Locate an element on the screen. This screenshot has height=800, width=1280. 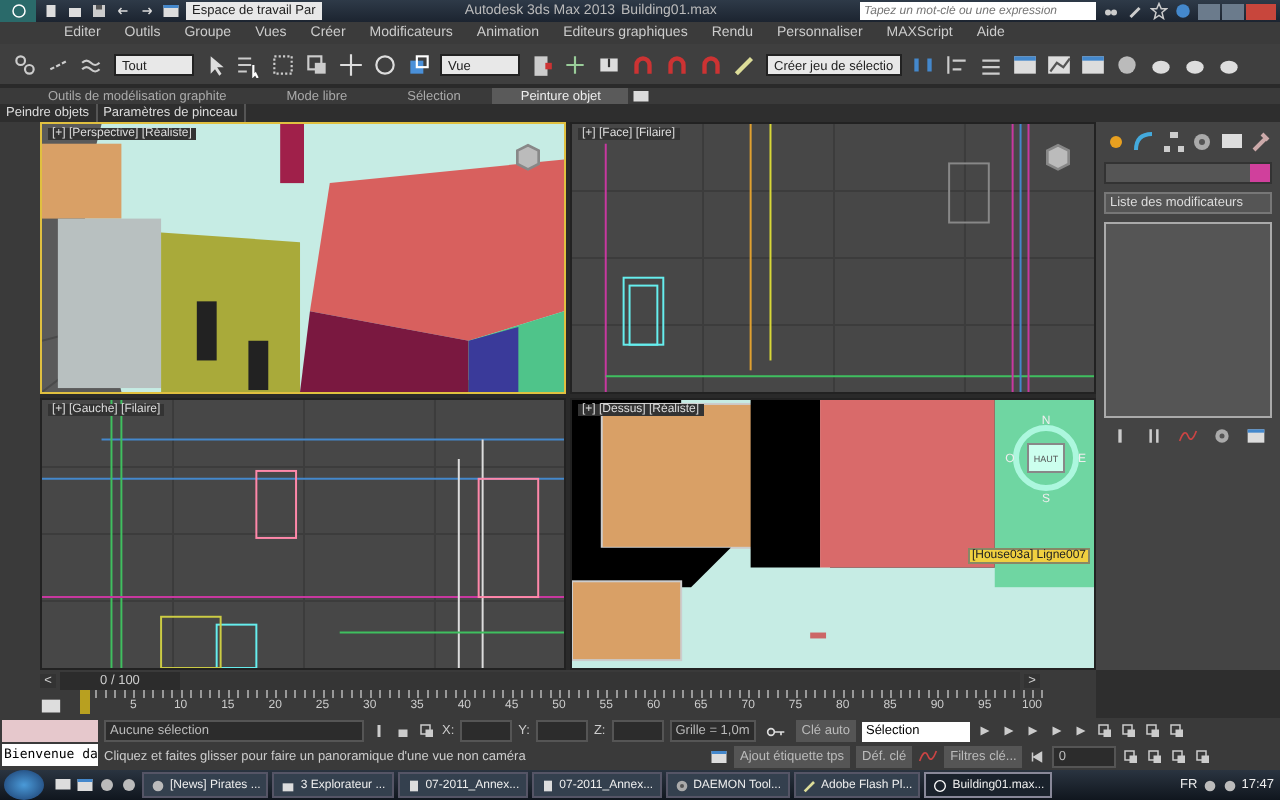
minimize-button is located at coordinates (1209, 11).